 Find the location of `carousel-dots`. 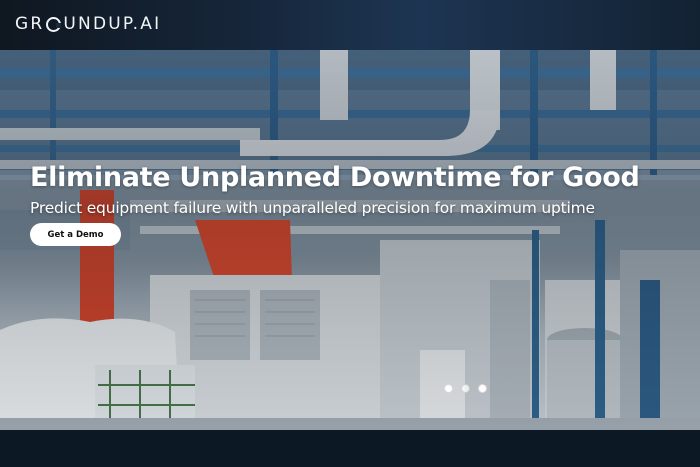

carousel-dots is located at coordinates (465, 388).